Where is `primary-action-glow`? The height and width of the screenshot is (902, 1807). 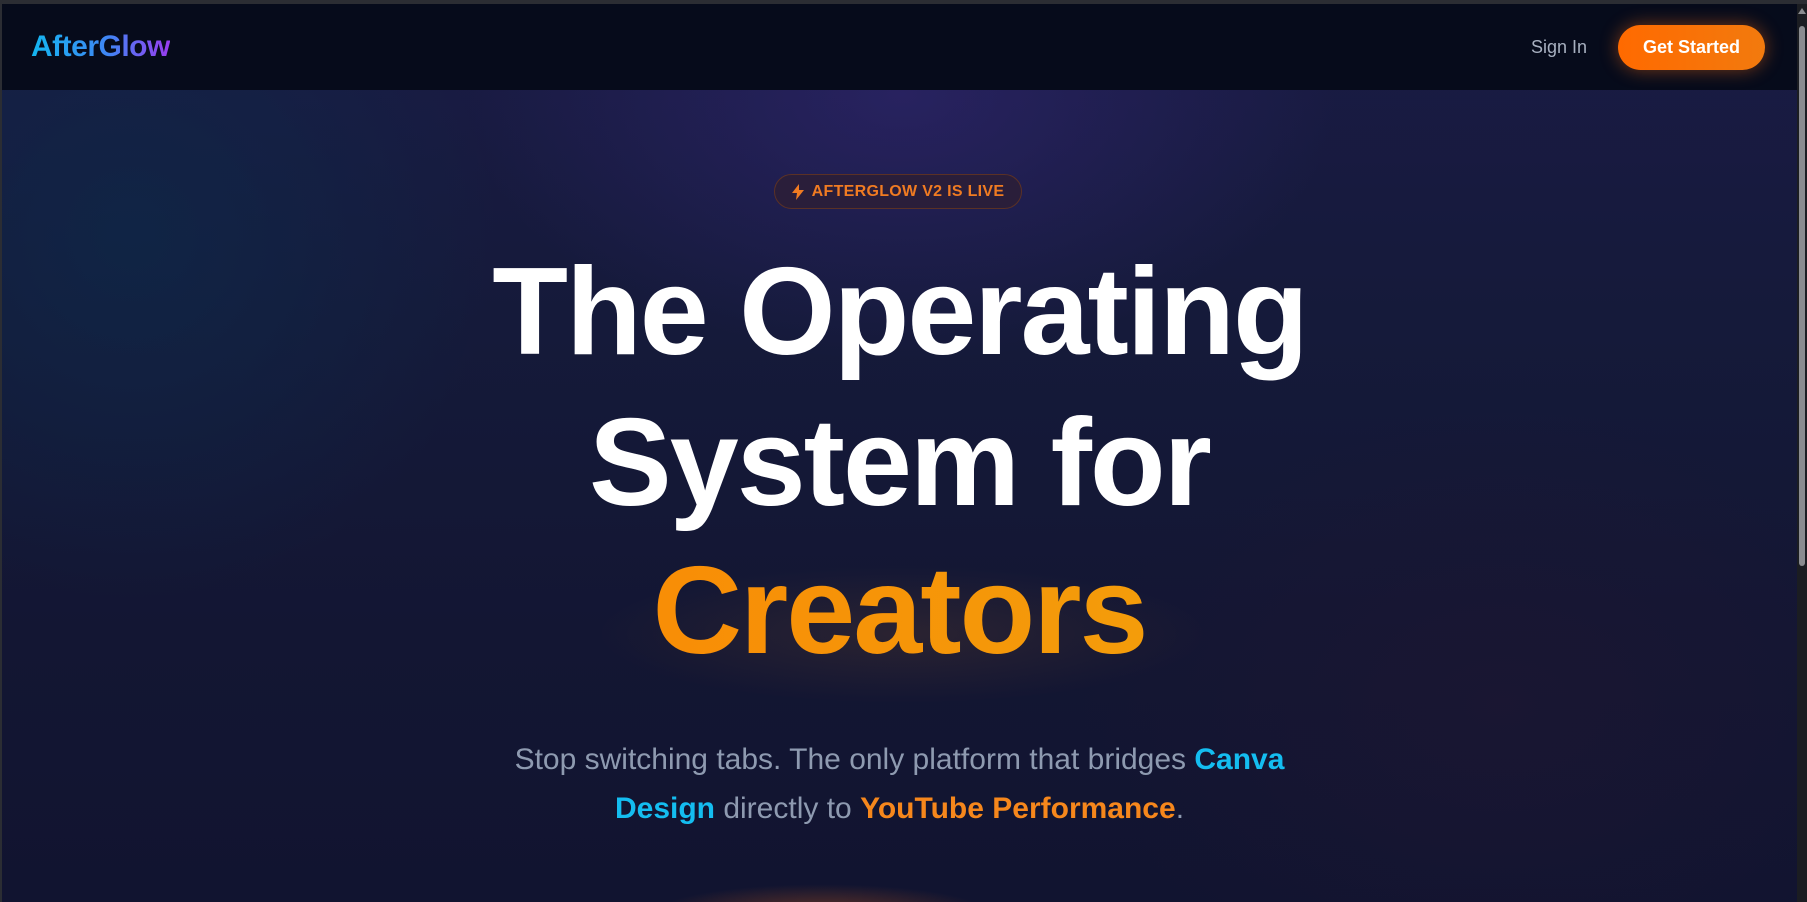 primary-action-glow is located at coordinates (822, 893).